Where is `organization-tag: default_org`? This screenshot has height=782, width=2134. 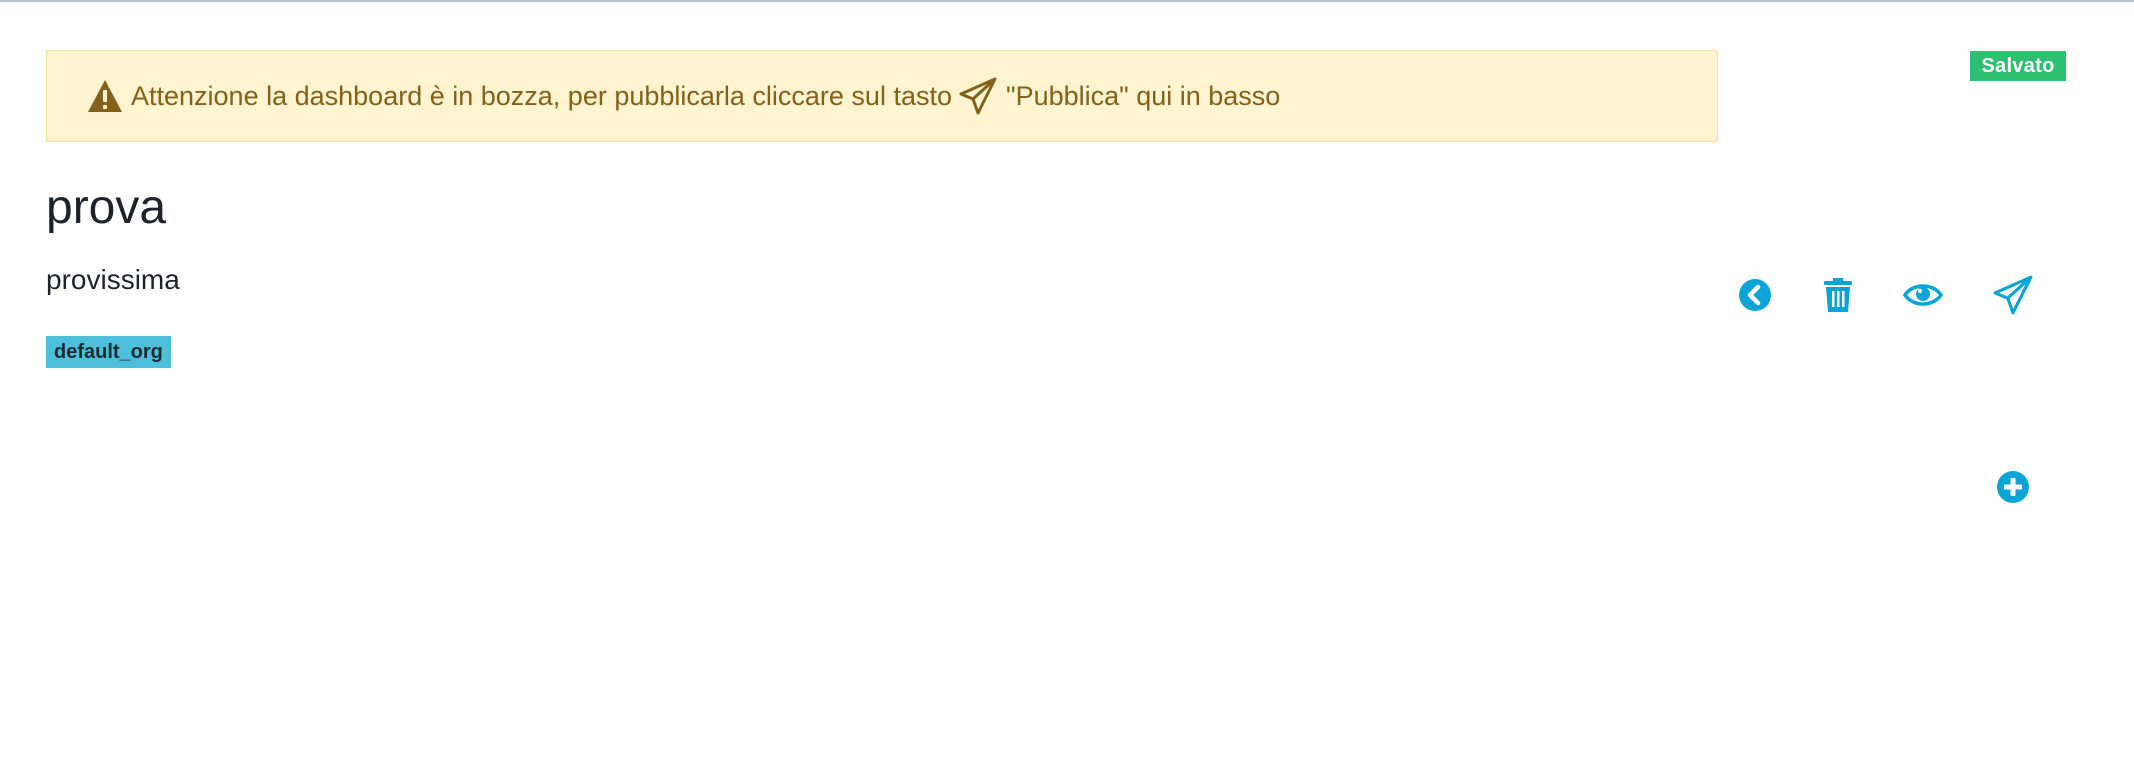
organization-tag: default_org is located at coordinates (108, 352).